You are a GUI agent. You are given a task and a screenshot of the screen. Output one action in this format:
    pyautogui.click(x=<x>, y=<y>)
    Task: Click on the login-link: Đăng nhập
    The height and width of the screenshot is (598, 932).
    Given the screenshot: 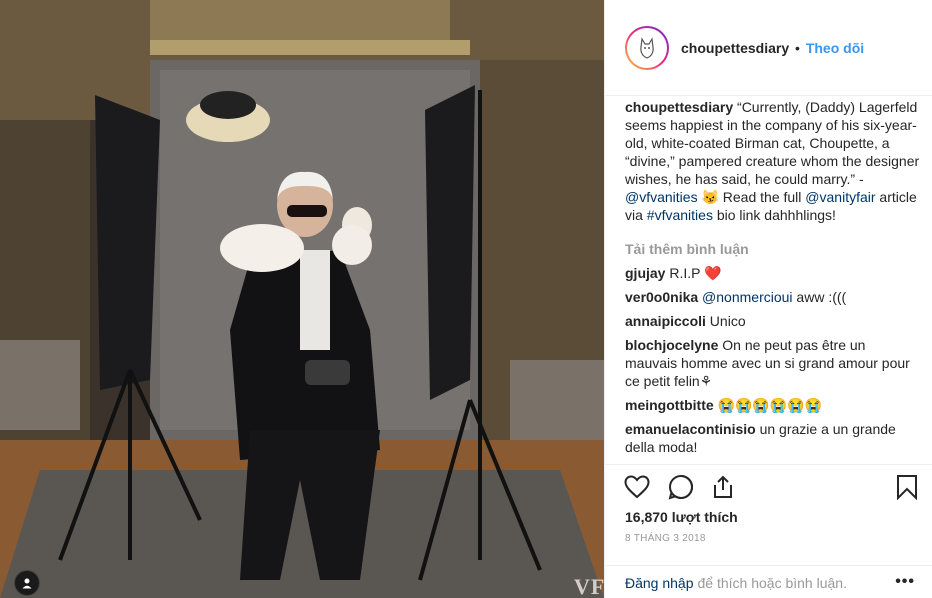 What is the action you would take?
    pyautogui.click(x=659, y=583)
    